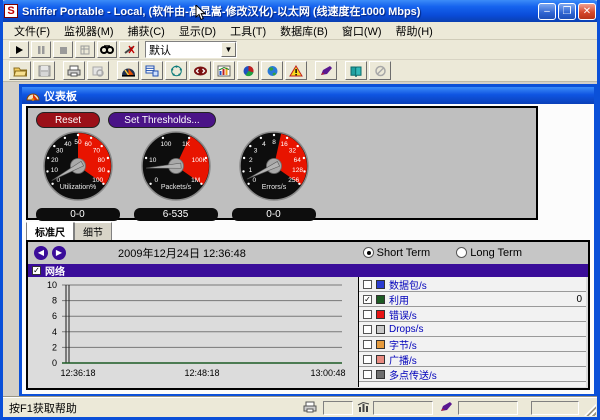  I want to click on short-term-radio: Short Term, so click(396, 253).